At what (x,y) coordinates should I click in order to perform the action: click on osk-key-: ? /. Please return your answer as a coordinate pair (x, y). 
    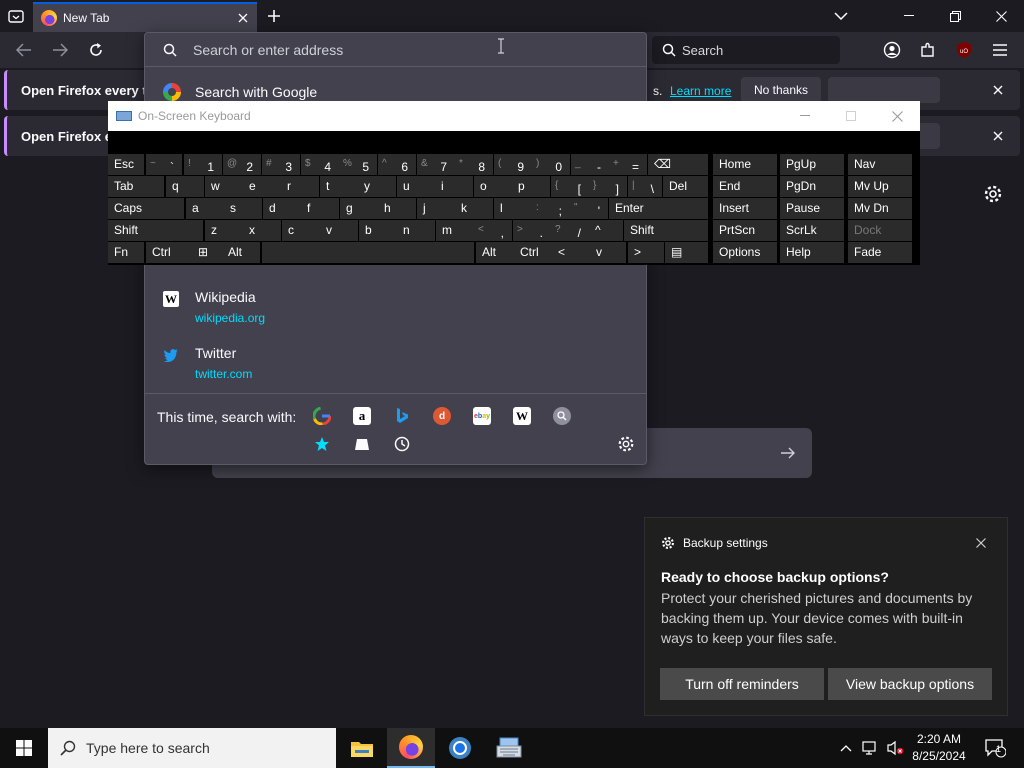
    Looking at the image, I should click on (570, 230).